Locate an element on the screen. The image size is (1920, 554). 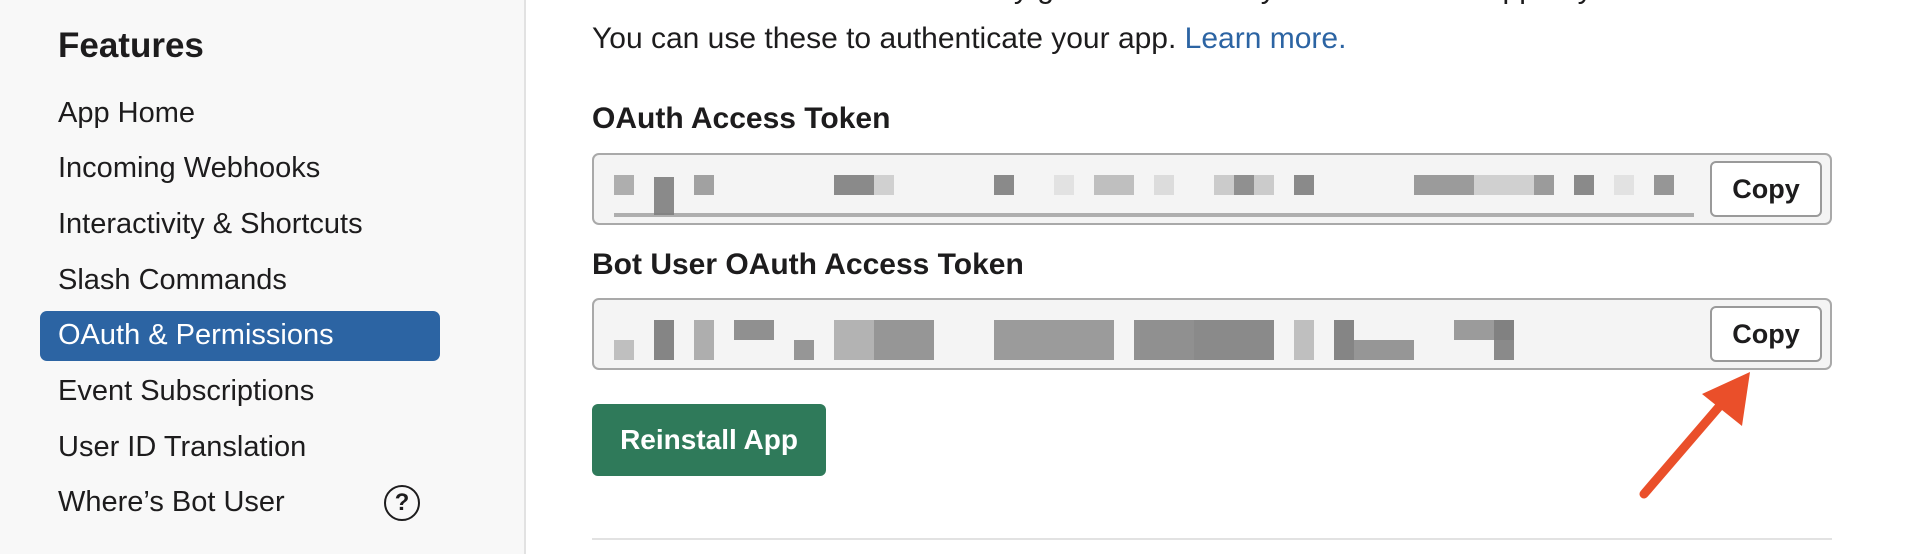
sidebar-item-wheres-bot-user: Where’s Bot User ? is located at coordinates (240, 503).